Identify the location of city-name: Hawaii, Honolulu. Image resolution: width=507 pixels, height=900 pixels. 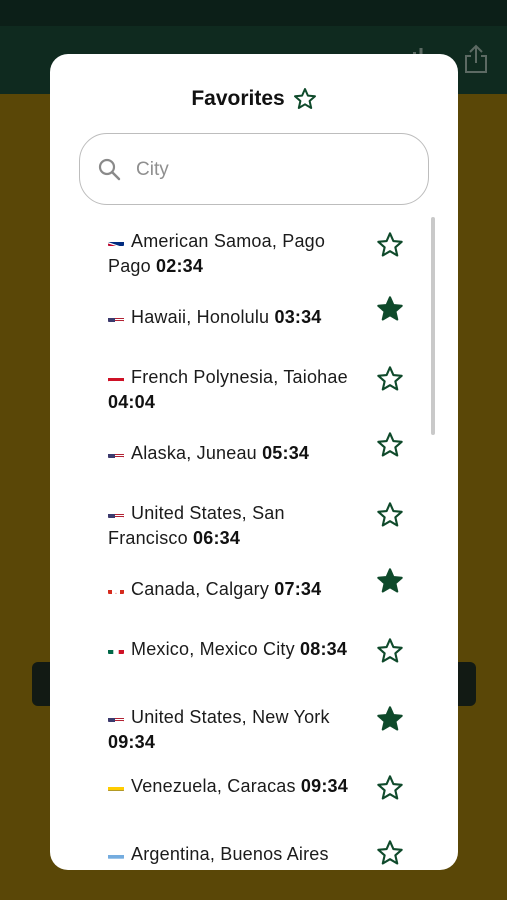
(200, 317).